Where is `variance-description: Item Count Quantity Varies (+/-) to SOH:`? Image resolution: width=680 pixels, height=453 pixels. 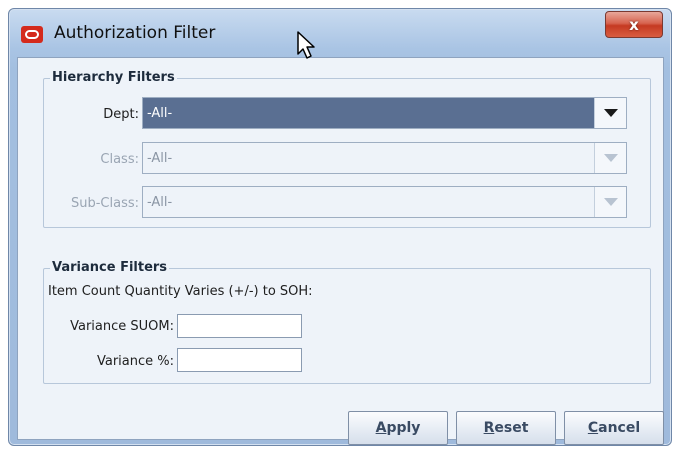 variance-description: Item Count Quantity Varies (+/-) to SOH: is located at coordinates (180, 291).